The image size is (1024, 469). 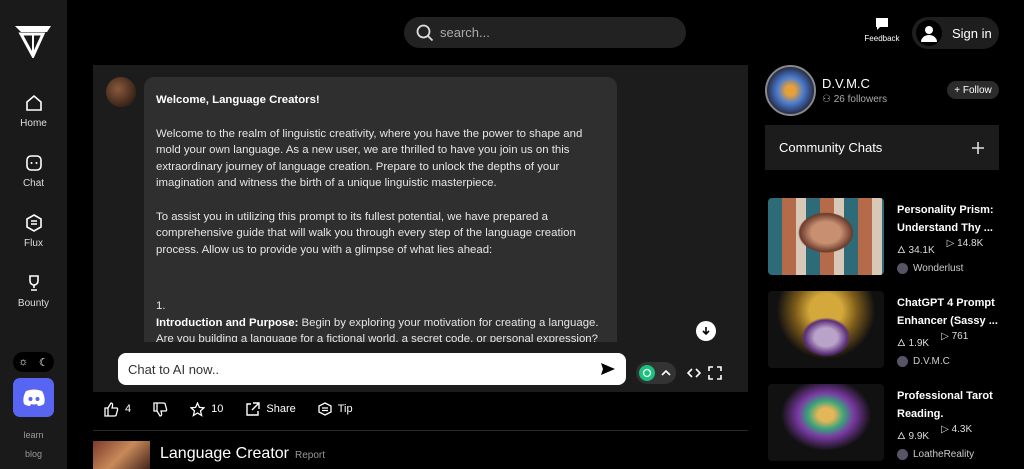 What do you see at coordinates (694, 373) in the screenshot?
I see `code-icon` at bounding box center [694, 373].